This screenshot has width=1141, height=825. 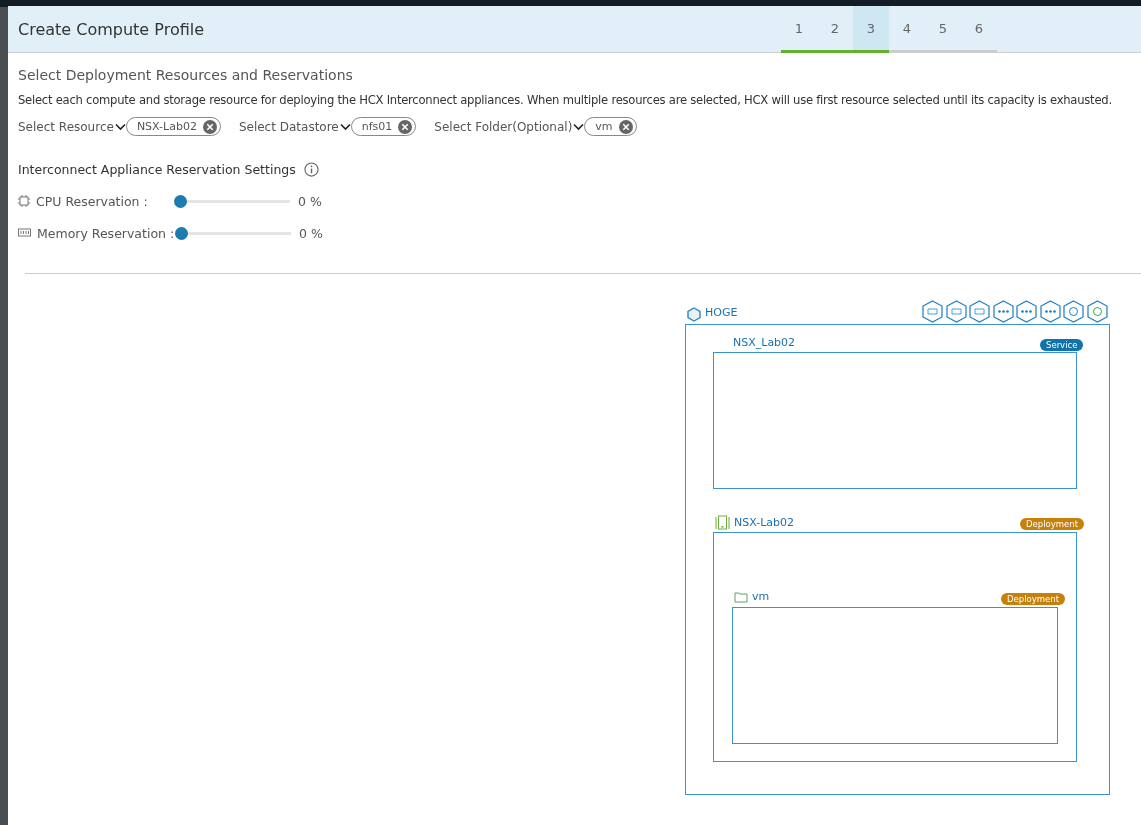 I want to click on memory-icon, so click(x=24, y=233).